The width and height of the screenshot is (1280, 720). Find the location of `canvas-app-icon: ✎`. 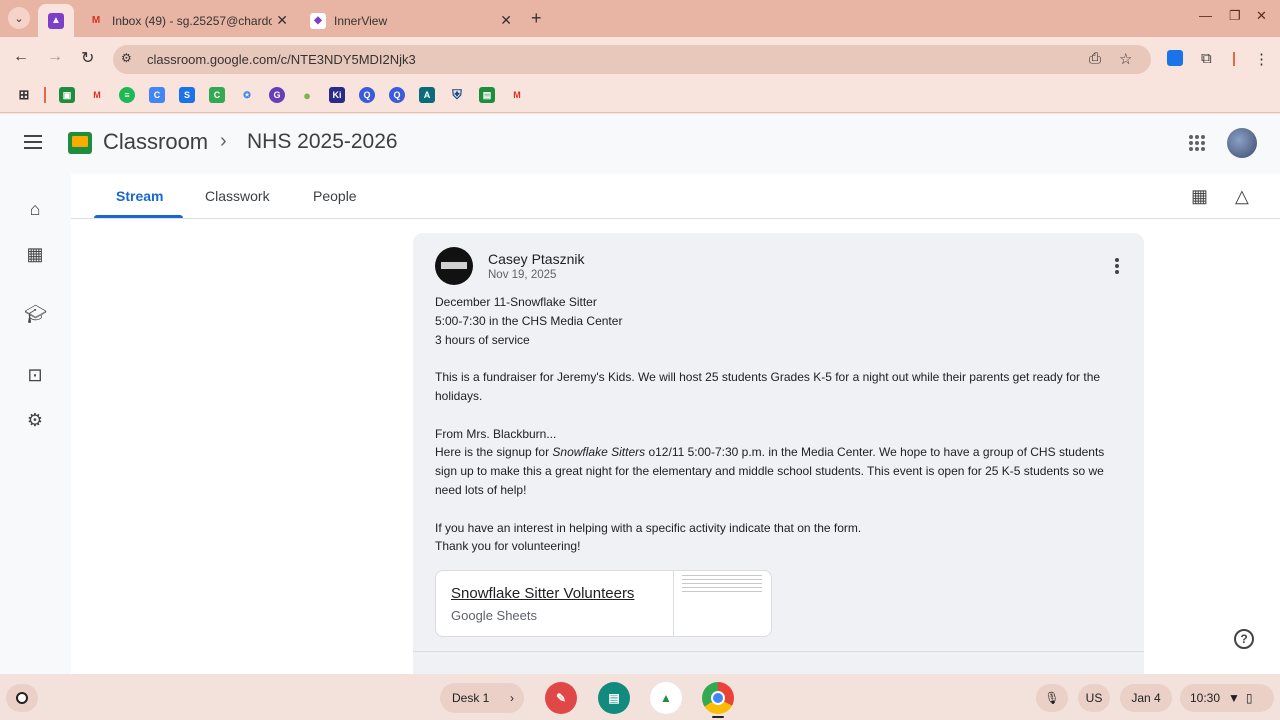

canvas-app-icon: ✎ is located at coordinates (561, 698).